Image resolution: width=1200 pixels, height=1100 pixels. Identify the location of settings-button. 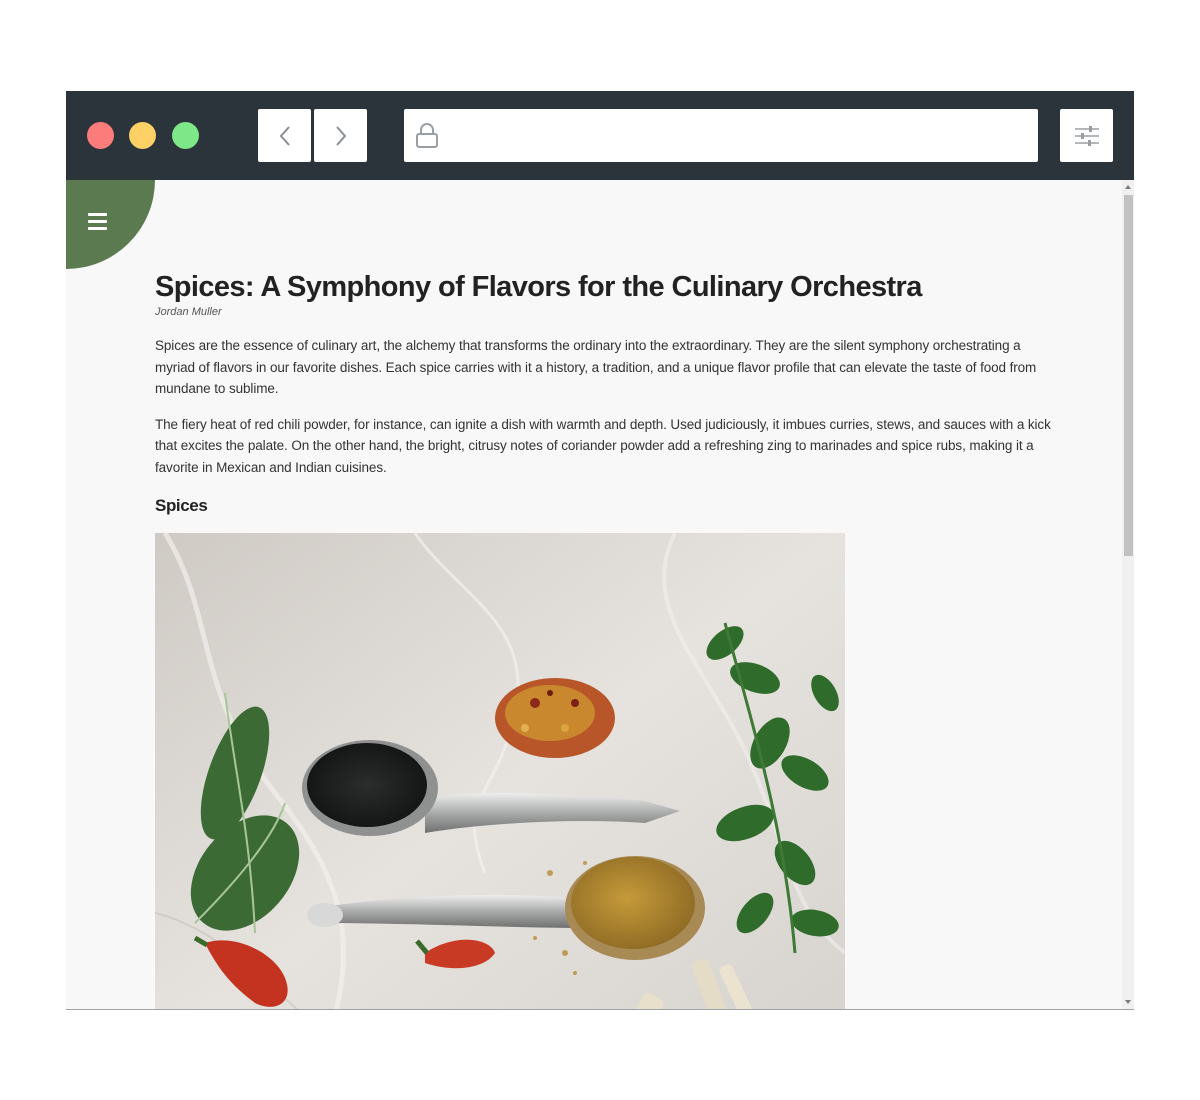
(1086, 135).